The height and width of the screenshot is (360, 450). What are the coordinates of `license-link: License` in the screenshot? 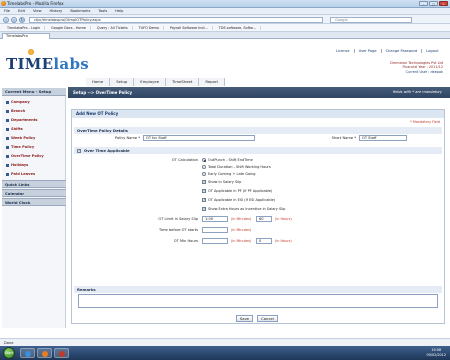 It's located at (345, 51).